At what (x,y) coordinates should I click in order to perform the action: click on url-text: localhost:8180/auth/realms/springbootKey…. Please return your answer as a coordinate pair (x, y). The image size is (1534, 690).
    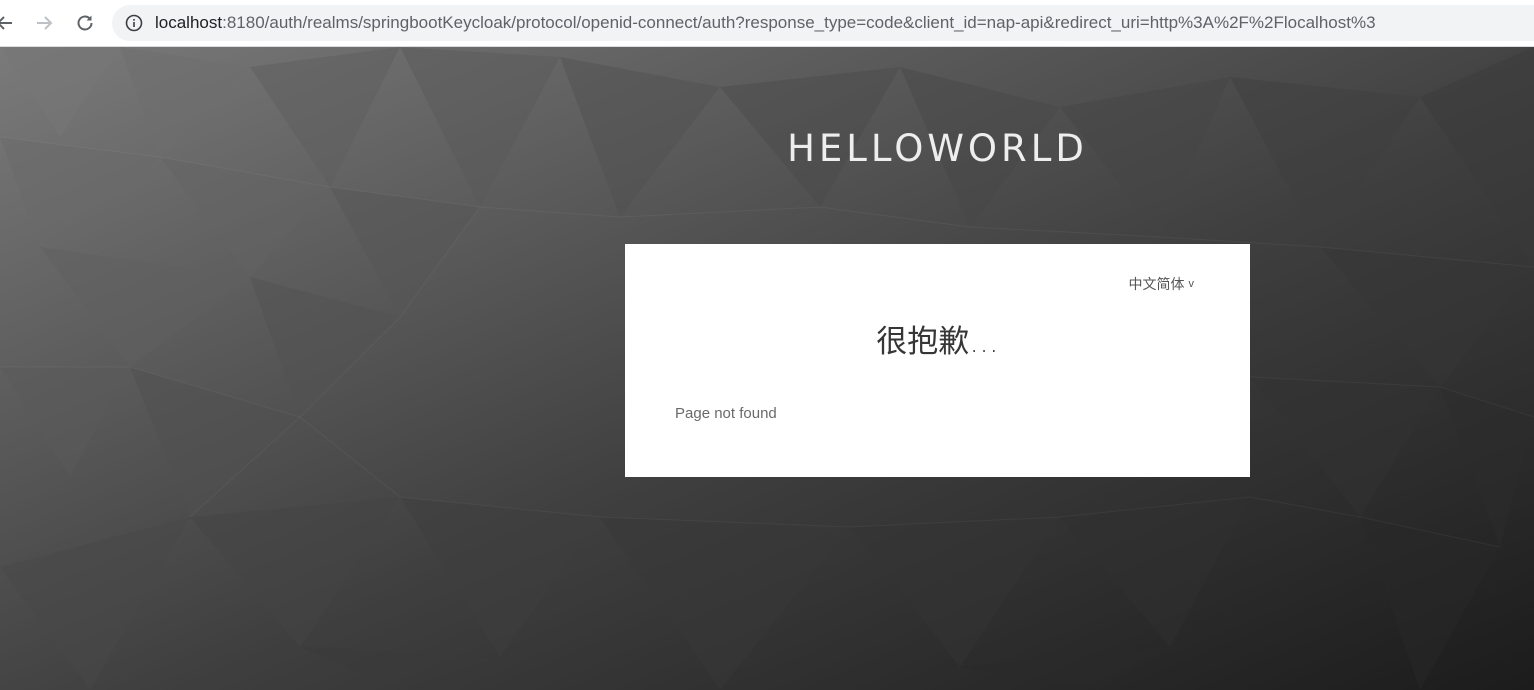
    Looking at the image, I should click on (765, 23).